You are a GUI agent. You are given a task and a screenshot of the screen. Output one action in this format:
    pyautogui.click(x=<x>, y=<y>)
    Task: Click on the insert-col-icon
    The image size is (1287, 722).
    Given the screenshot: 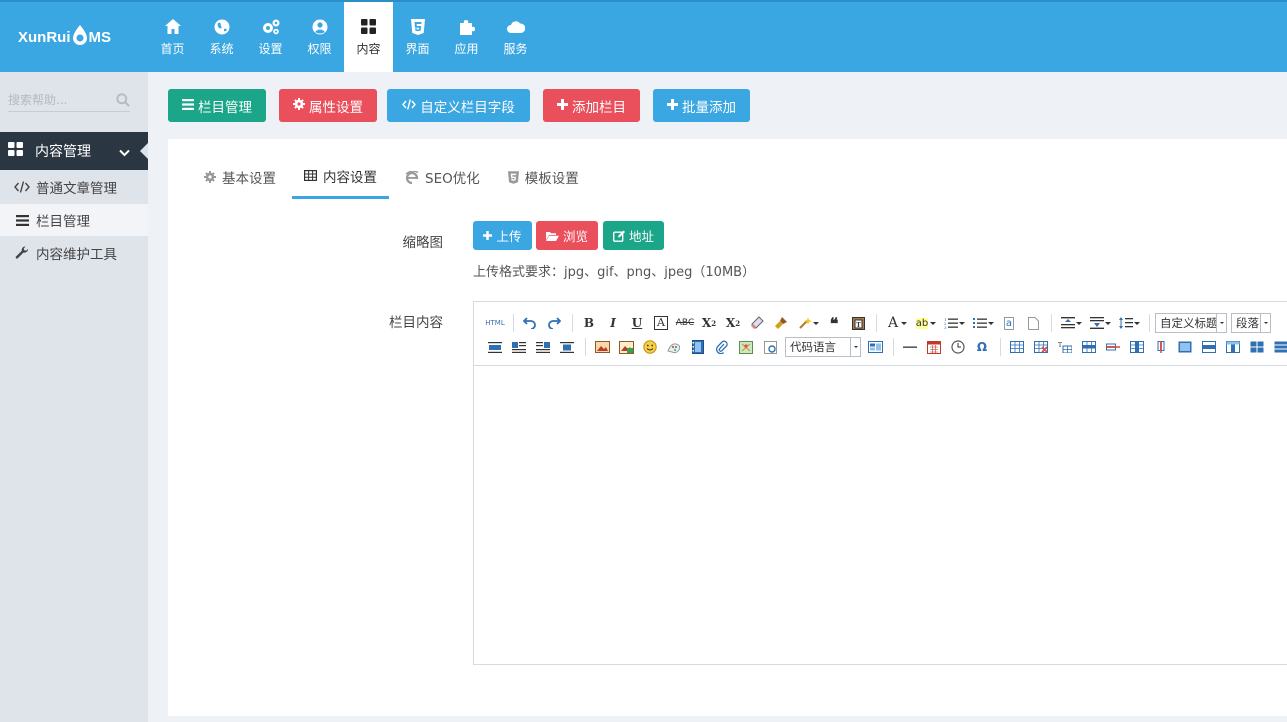 What is the action you would take?
    pyautogui.click(x=1137, y=347)
    